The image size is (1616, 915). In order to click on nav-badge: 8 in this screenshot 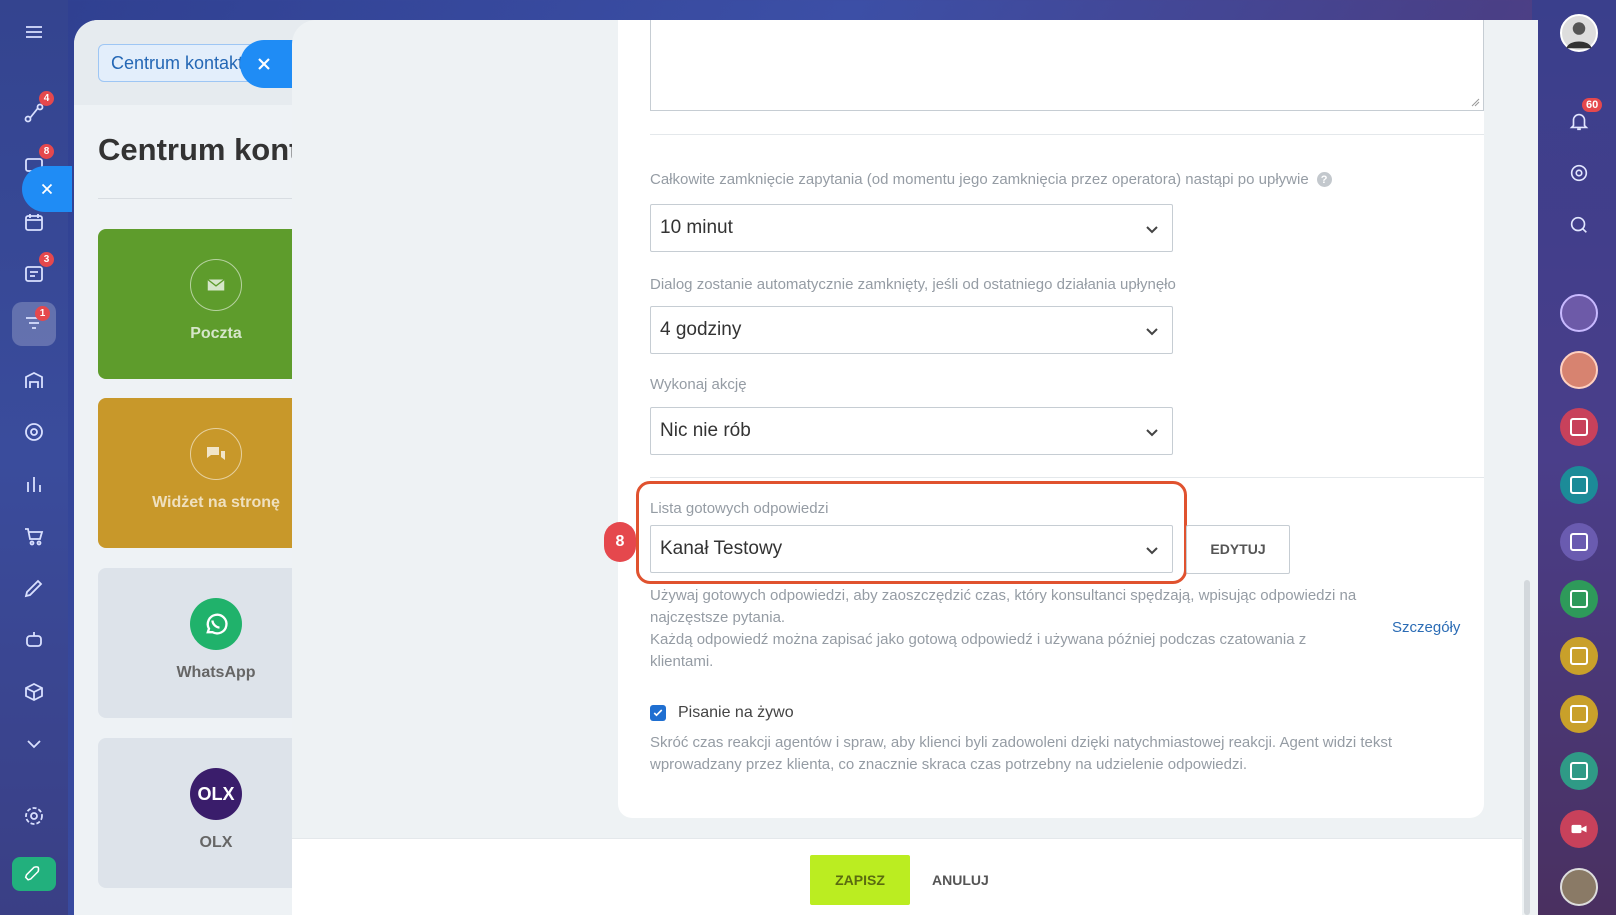, I will do `click(46, 151)`.